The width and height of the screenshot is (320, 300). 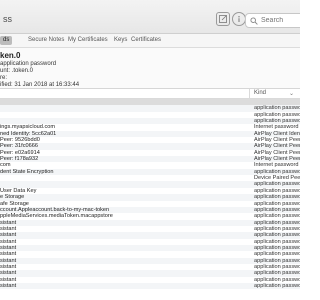 I want to click on item-modified: ified: 31 Jan 2018 at 16:33:44, so click(x=40, y=85).